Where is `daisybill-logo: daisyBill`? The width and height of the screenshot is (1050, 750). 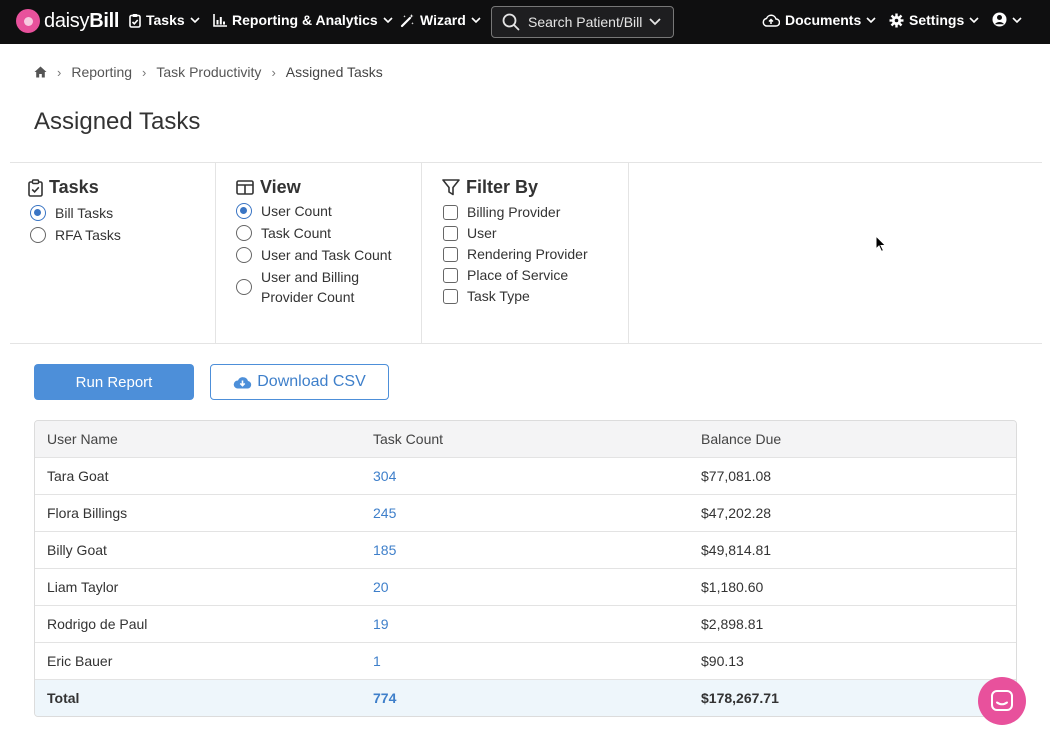
daisybill-logo: daisyBill is located at coordinates (67, 21).